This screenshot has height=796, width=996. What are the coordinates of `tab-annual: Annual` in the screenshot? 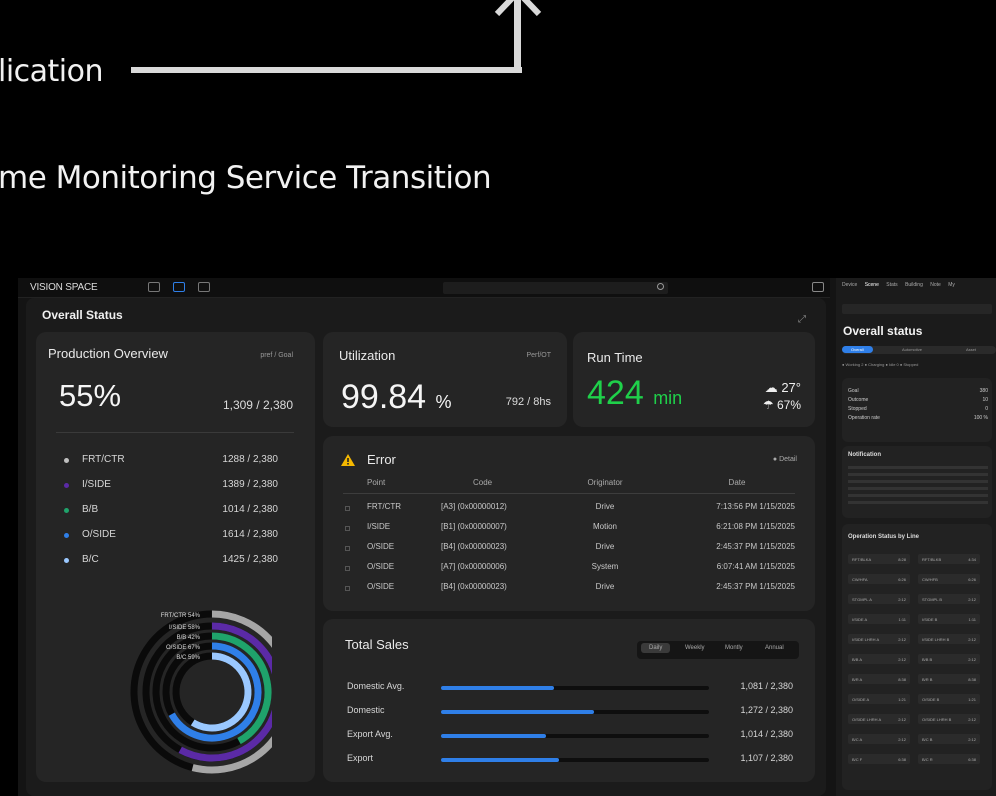 It's located at (774, 648).